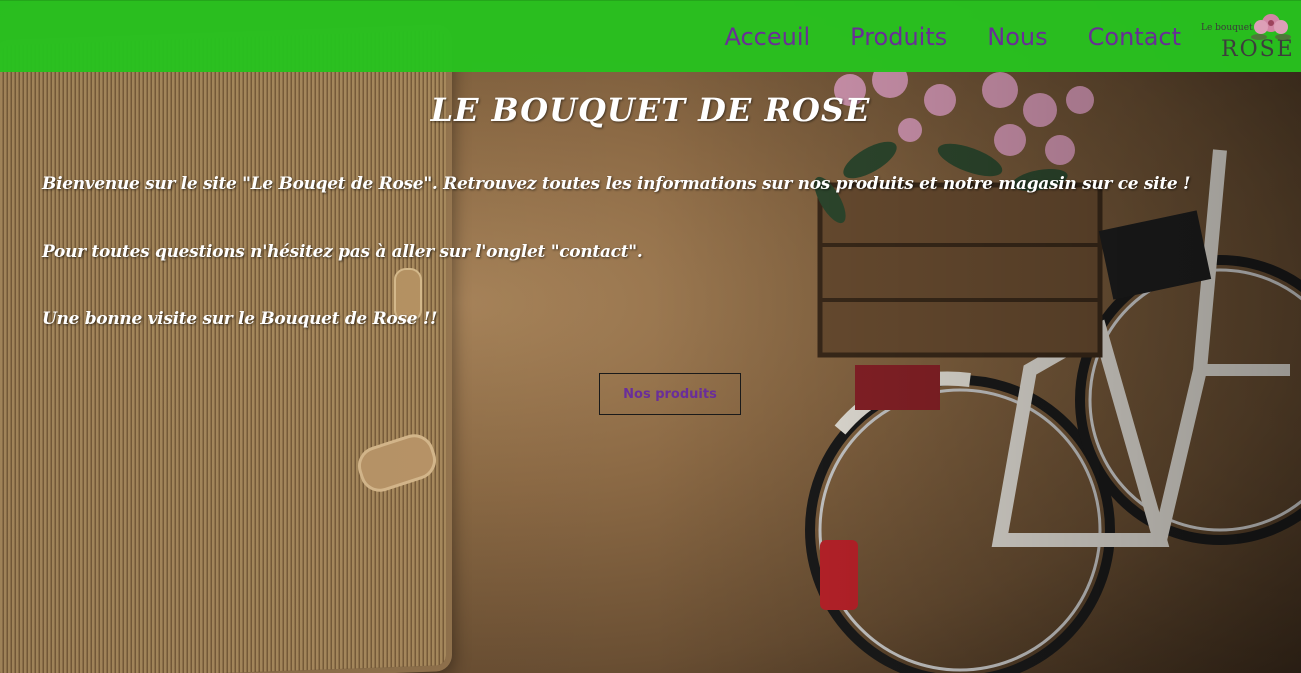  Describe the element at coordinates (1247, 37) in the screenshot. I see `site-logo: Le bouquet de ROSE` at that location.